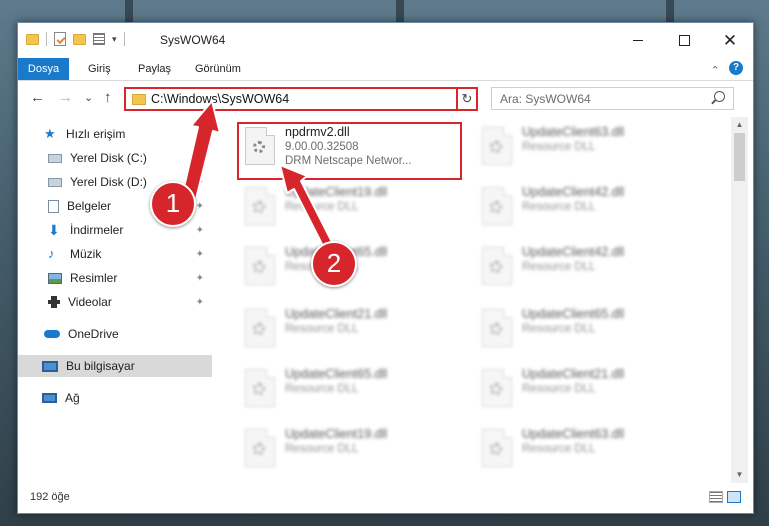 The height and width of the screenshot is (526, 769). I want to click on tiles-view-icon, so click(734, 497).